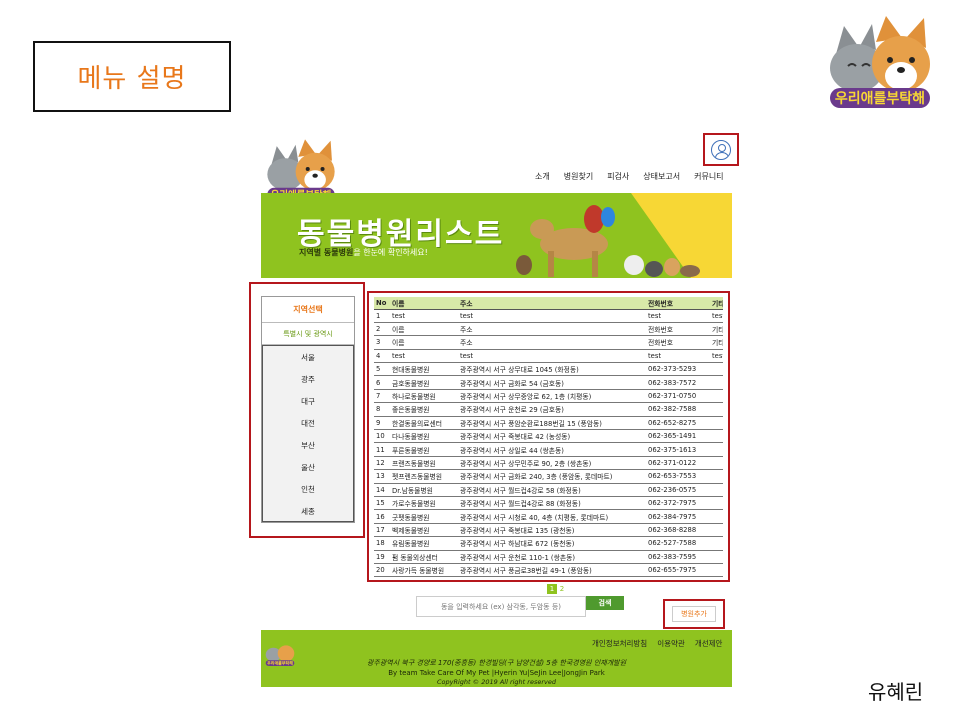 This screenshot has width=960, height=720. What do you see at coordinates (629, 176) in the screenshot?
I see `main-nav: 소개 병원찾기 피검사 상태보고서 커뮤니티` at bounding box center [629, 176].